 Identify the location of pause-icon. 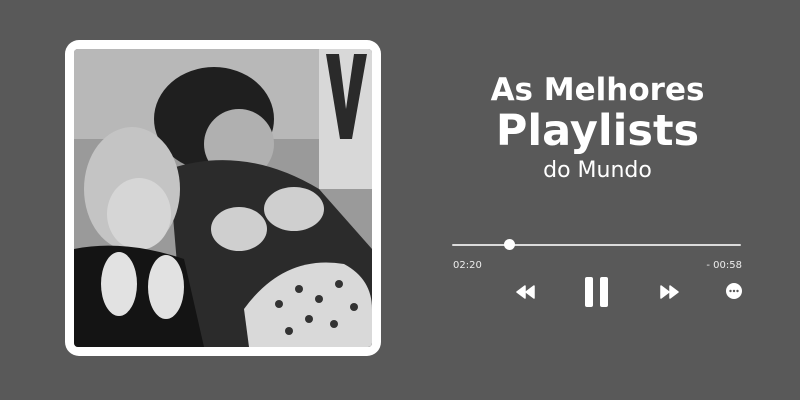
(596, 292).